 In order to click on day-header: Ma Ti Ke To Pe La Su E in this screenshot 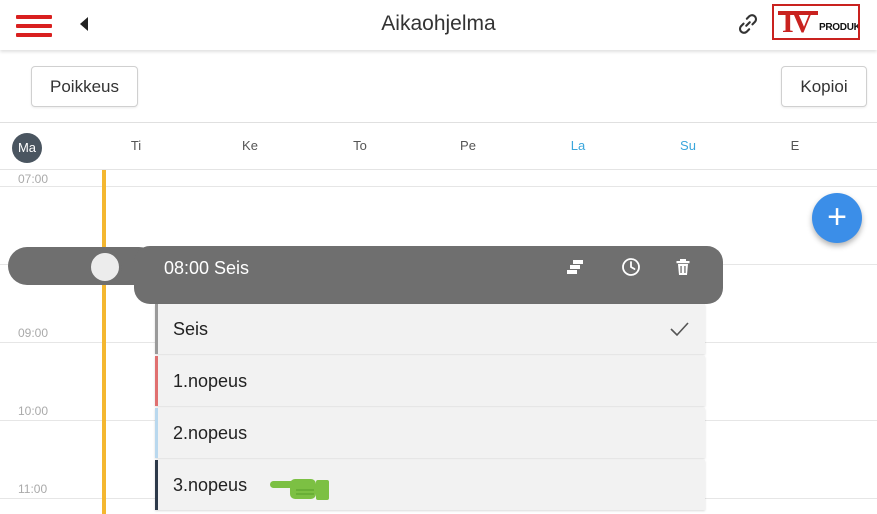, I will do `click(438, 146)`.